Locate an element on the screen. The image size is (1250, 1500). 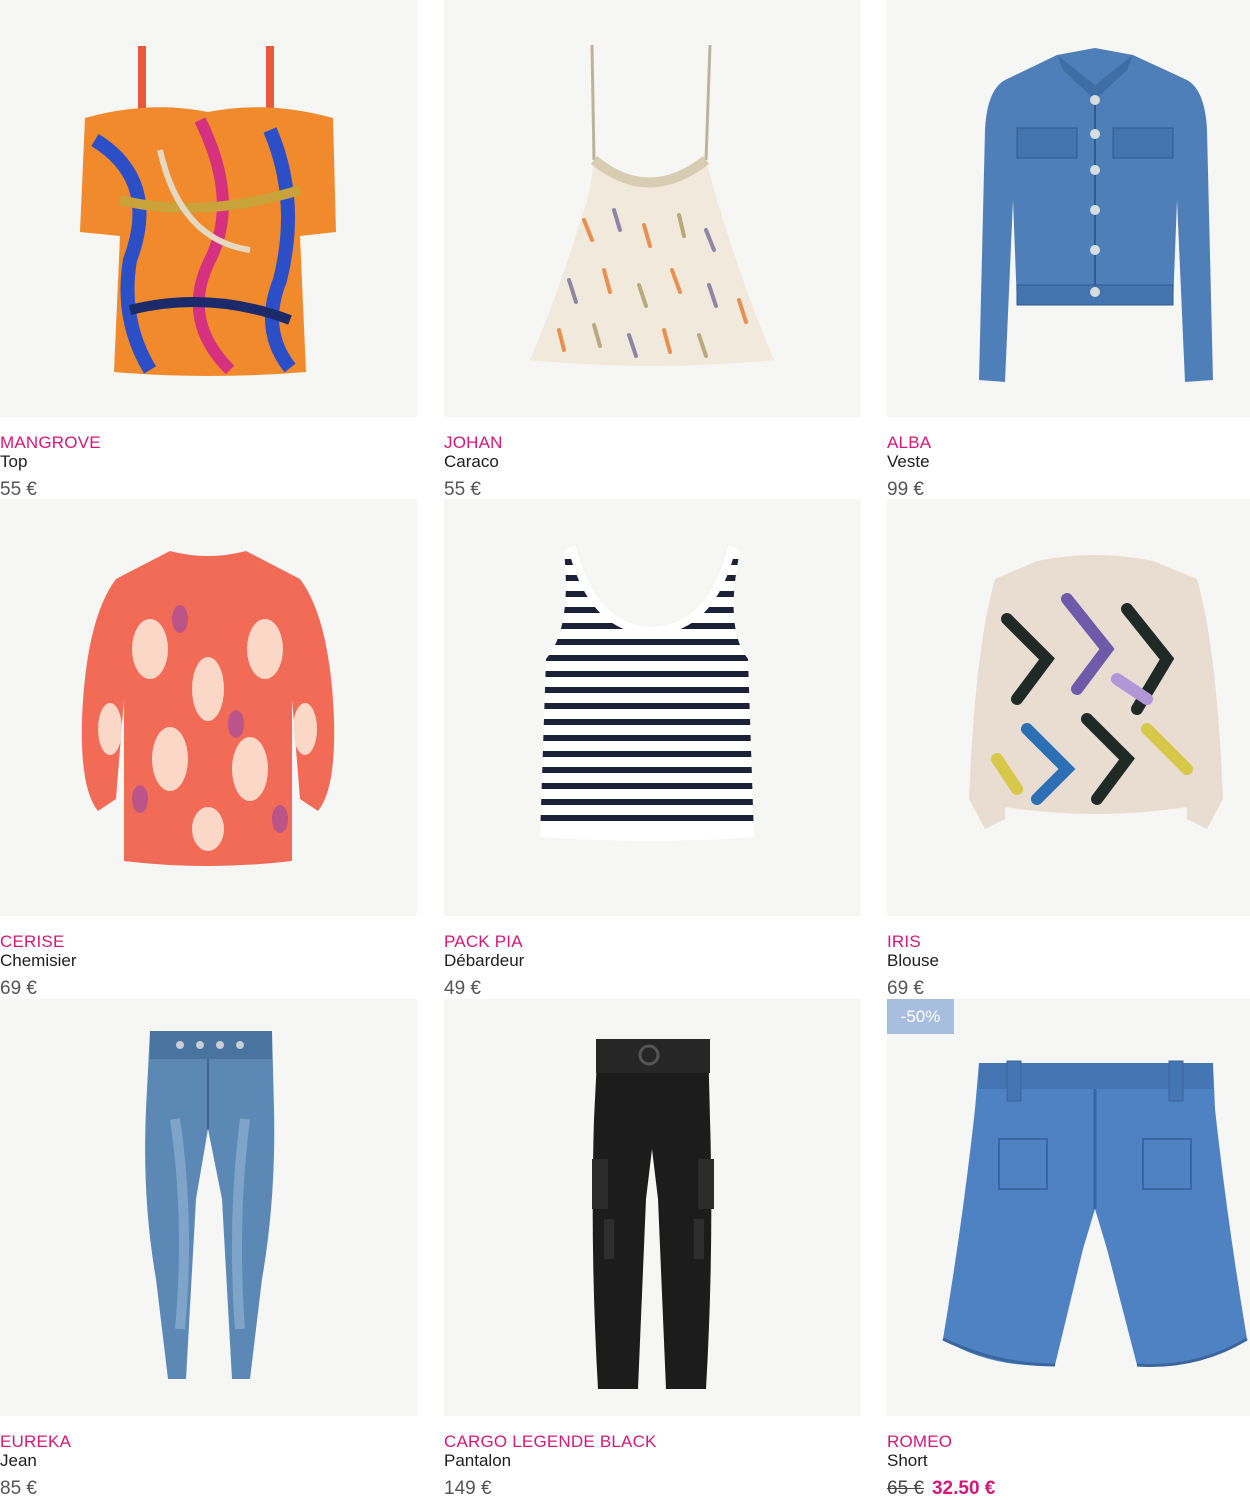
sale-price: 32.50 € is located at coordinates (963, 1488).